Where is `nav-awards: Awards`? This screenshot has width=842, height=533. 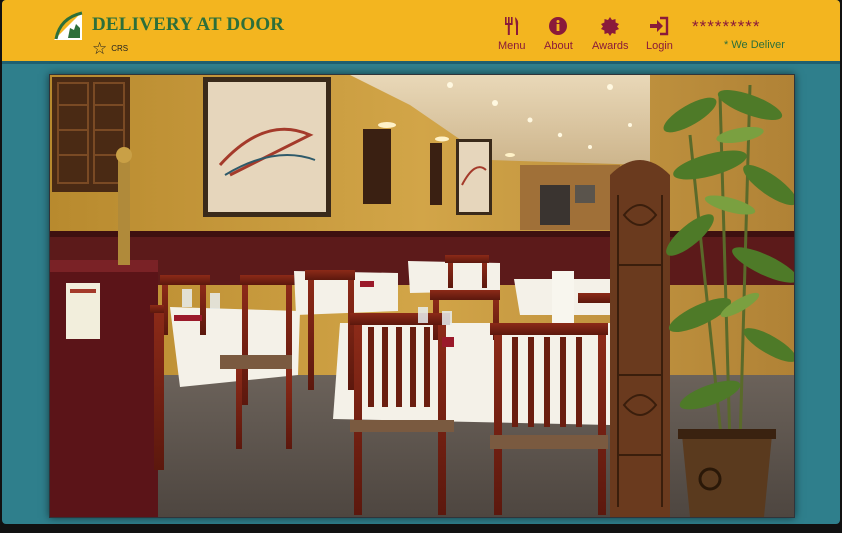 nav-awards: Awards is located at coordinates (610, 34).